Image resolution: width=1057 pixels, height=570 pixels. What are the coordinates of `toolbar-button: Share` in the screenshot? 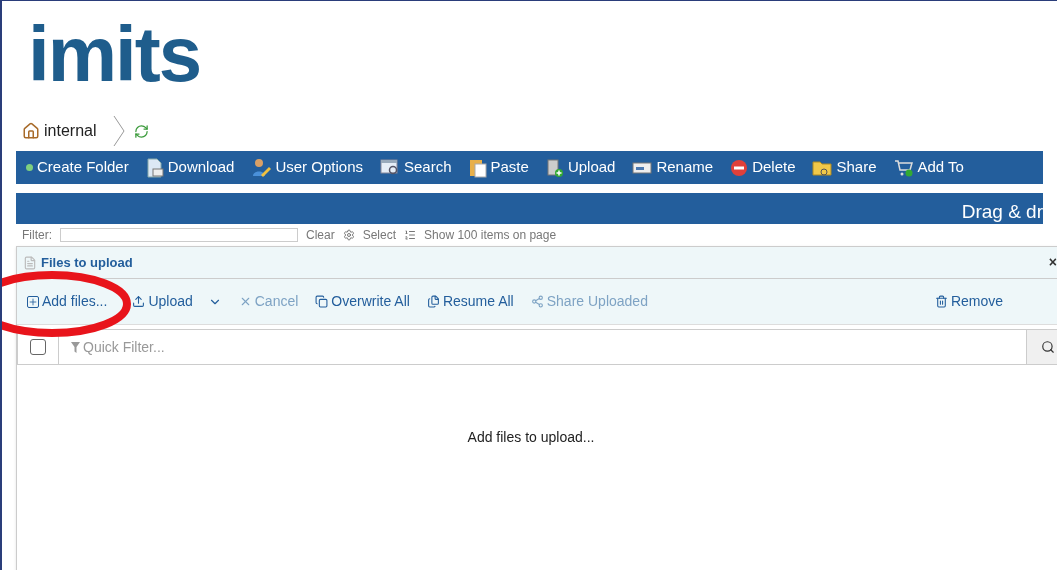 It's located at (856, 167).